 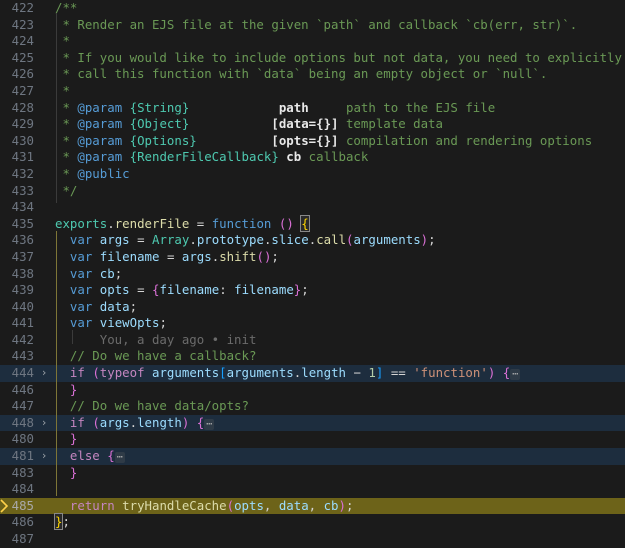 What do you see at coordinates (312, 439) in the screenshot?
I see `editor-line: 480 }` at bounding box center [312, 439].